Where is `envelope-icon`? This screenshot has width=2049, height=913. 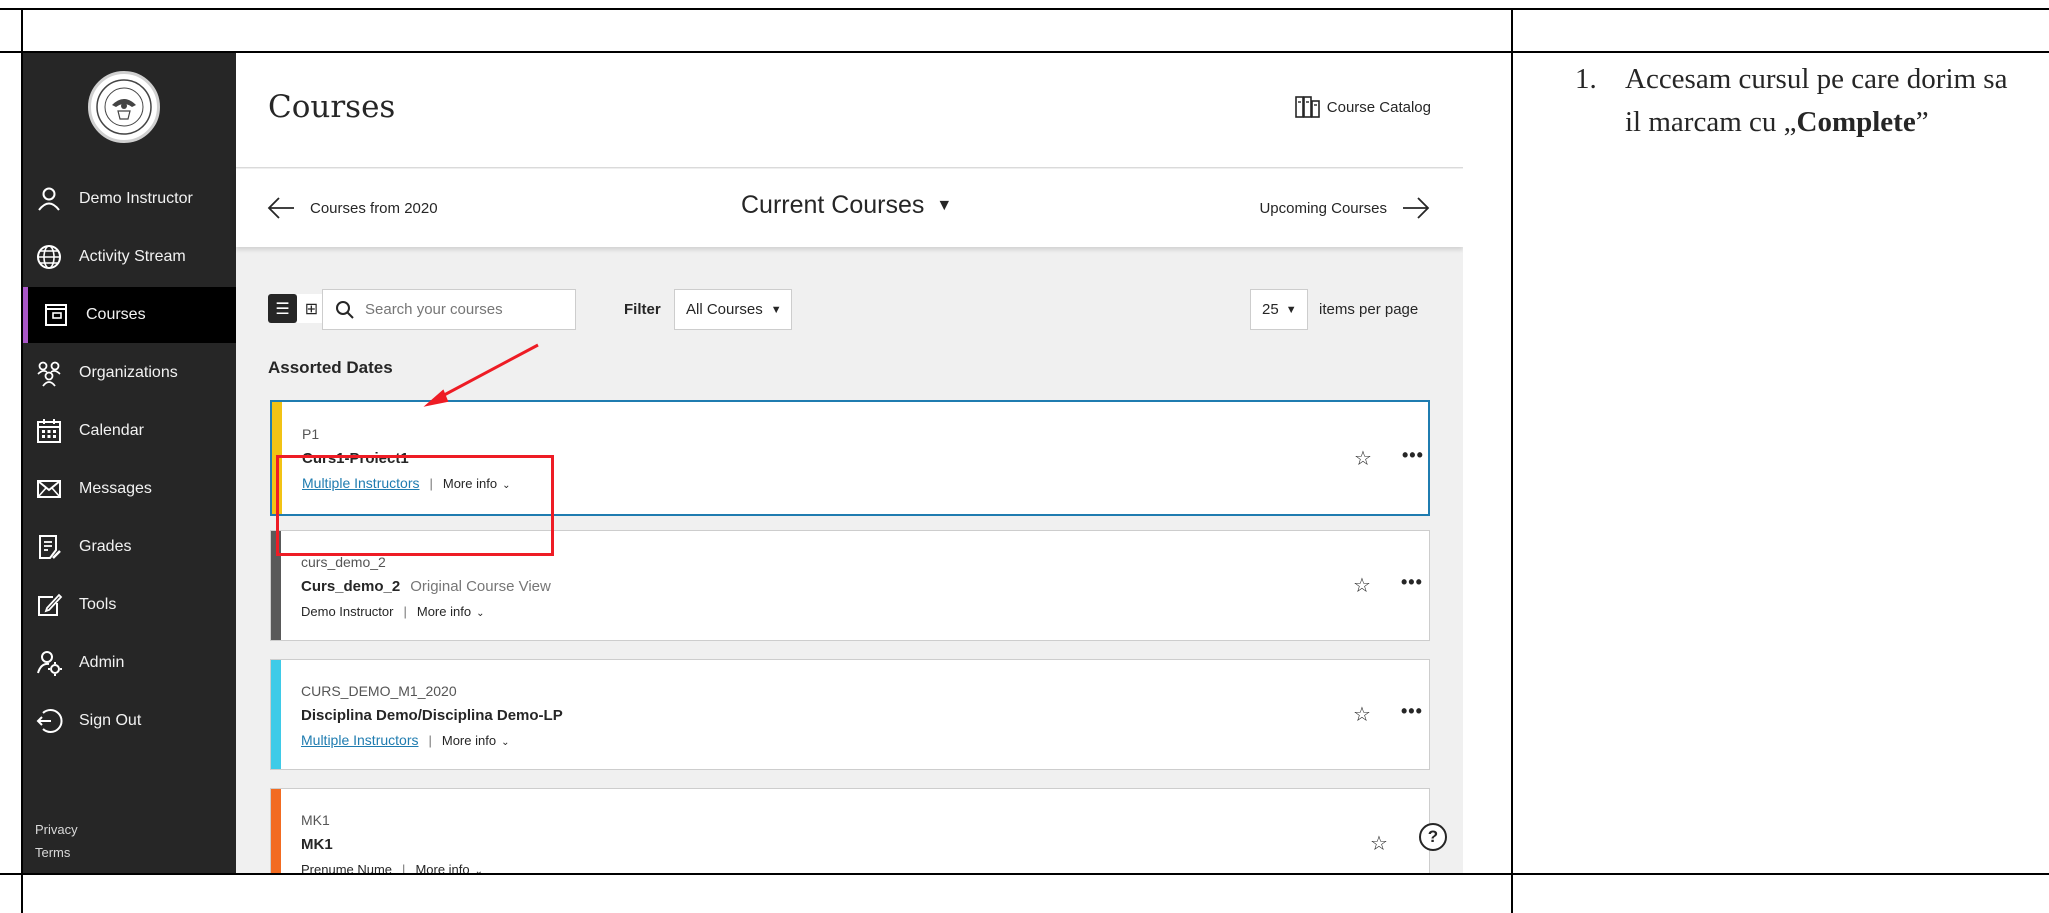
envelope-icon is located at coordinates (49, 489).